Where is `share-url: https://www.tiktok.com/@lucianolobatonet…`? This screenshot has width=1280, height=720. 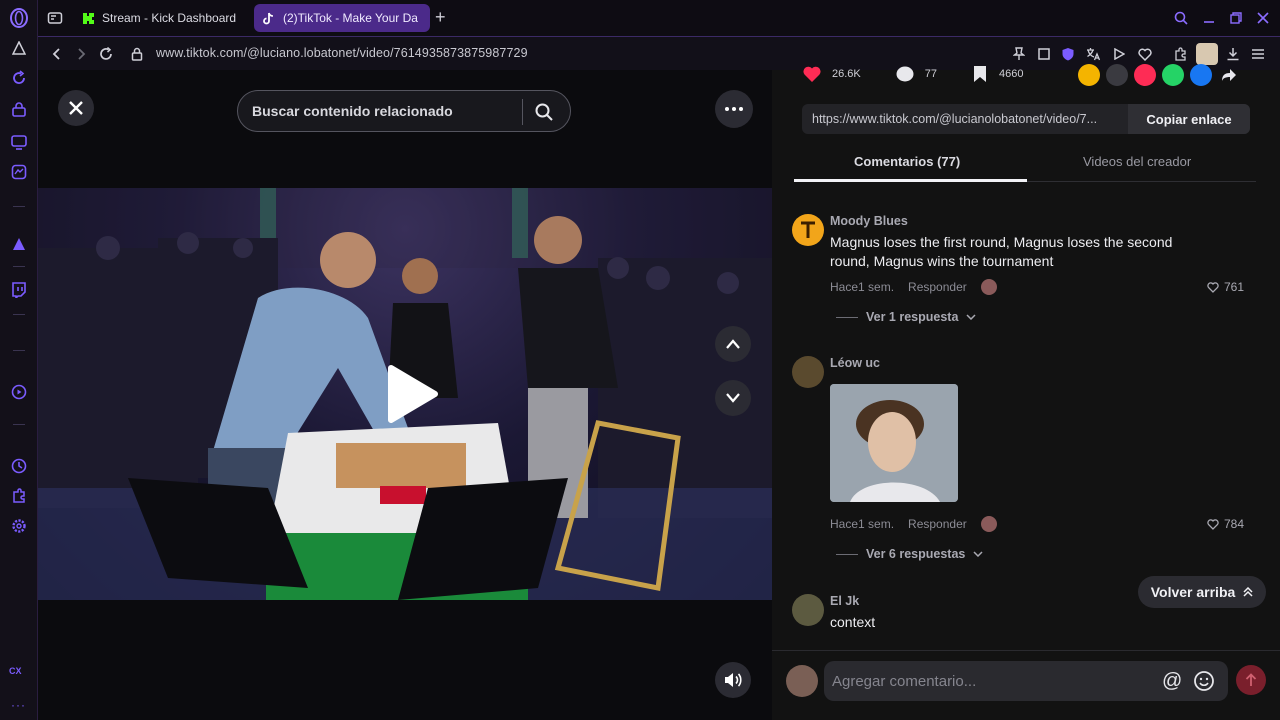
share-url: https://www.tiktok.com/@lucianolobatonet… is located at coordinates (965, 119).